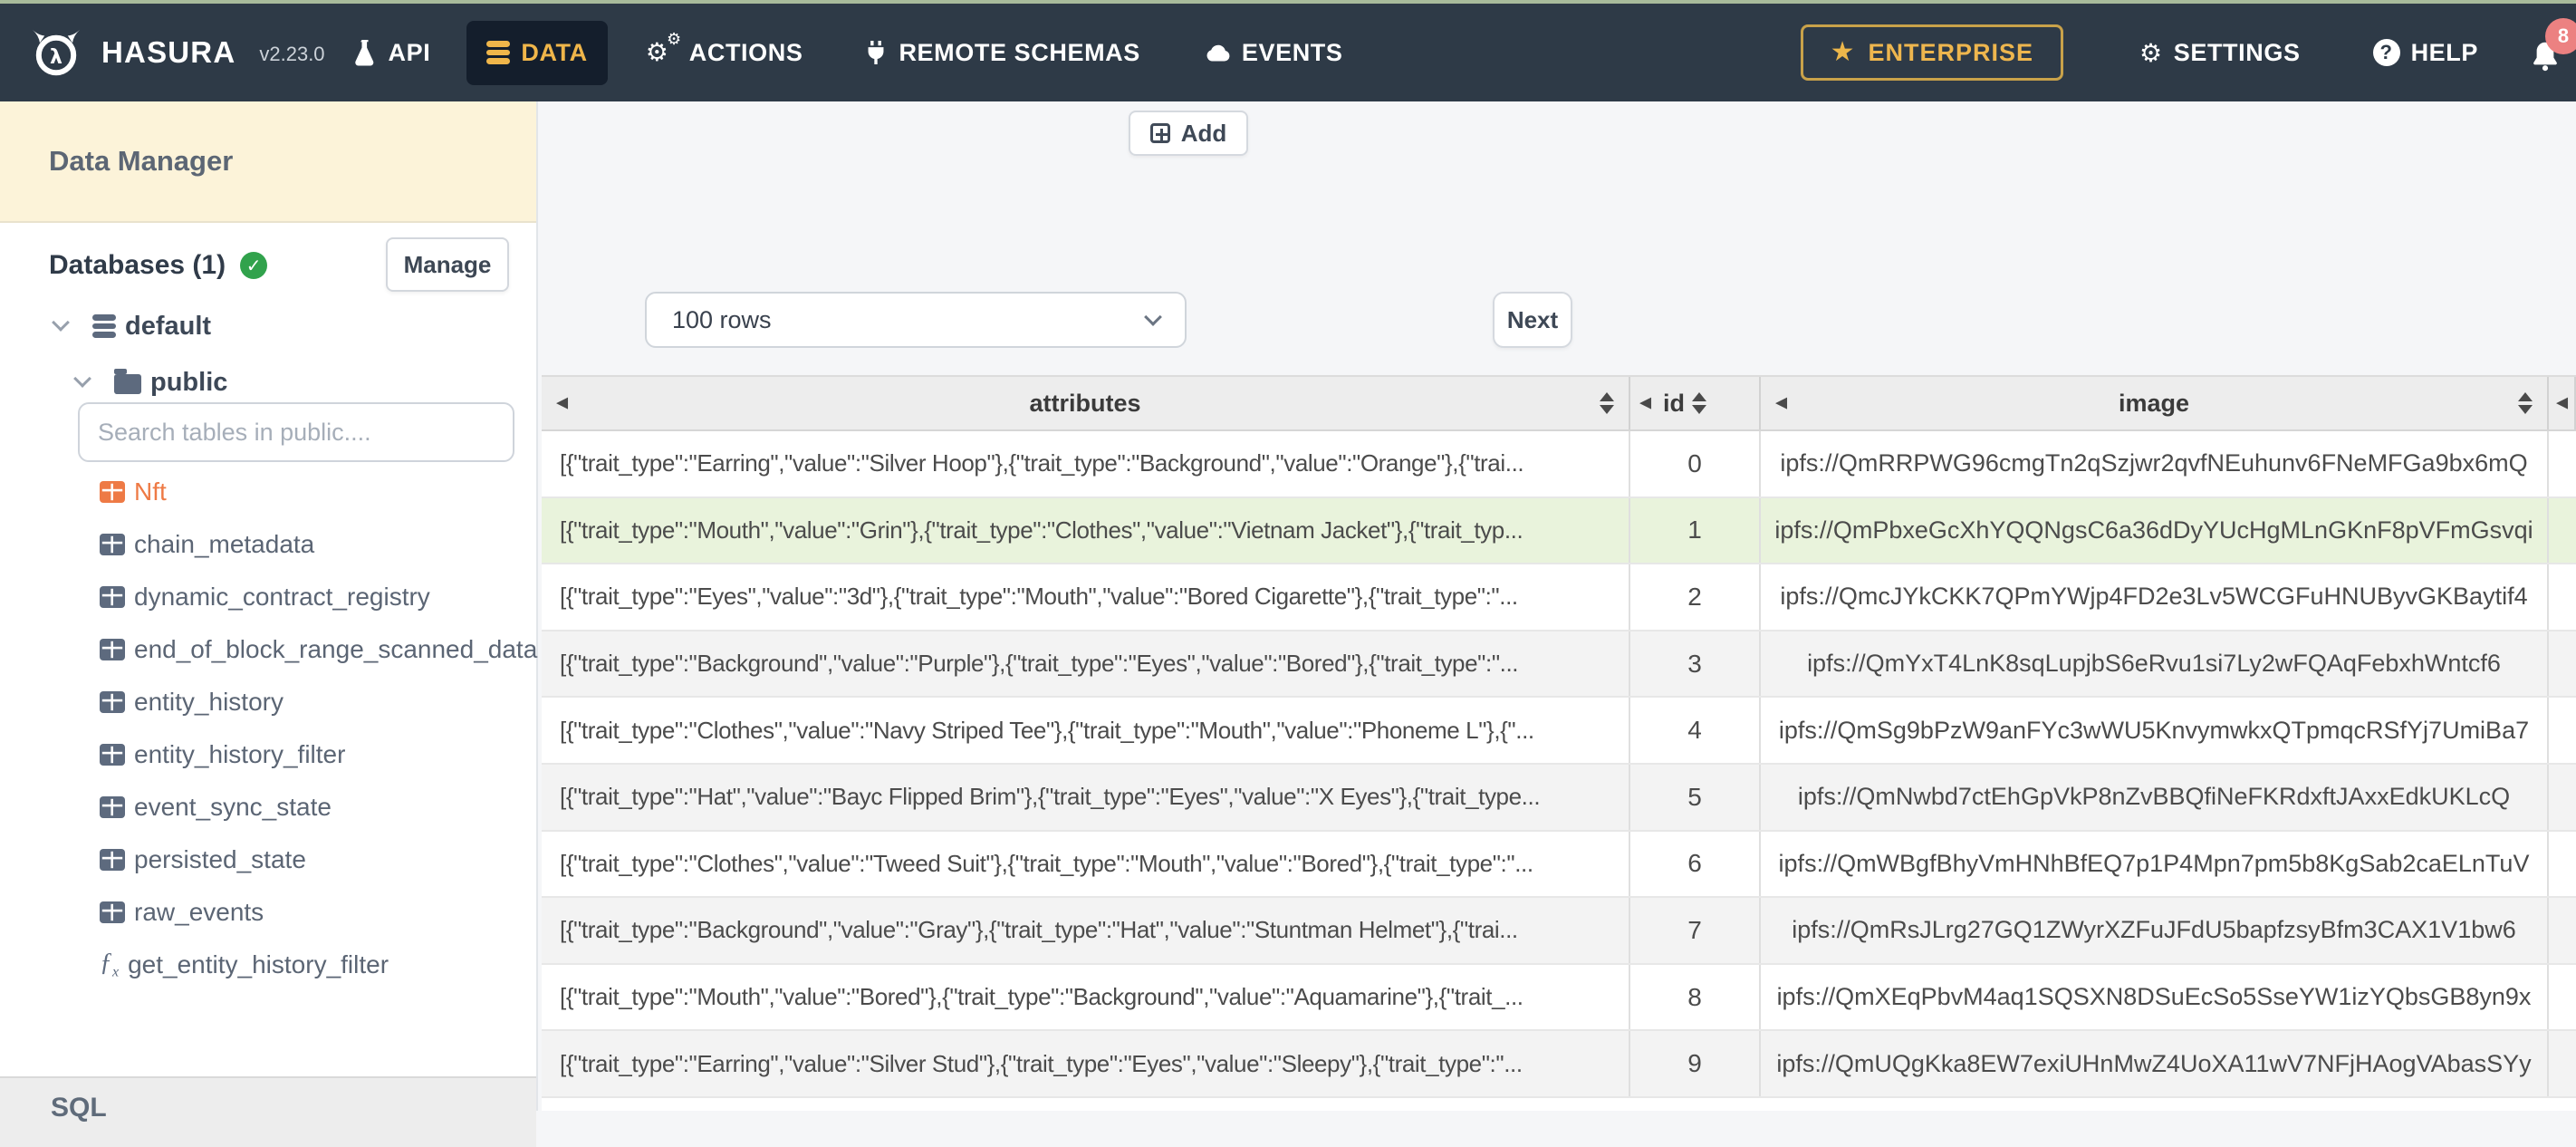  I want to click on nav-item-events: EVENTS, so click(1273, 53).